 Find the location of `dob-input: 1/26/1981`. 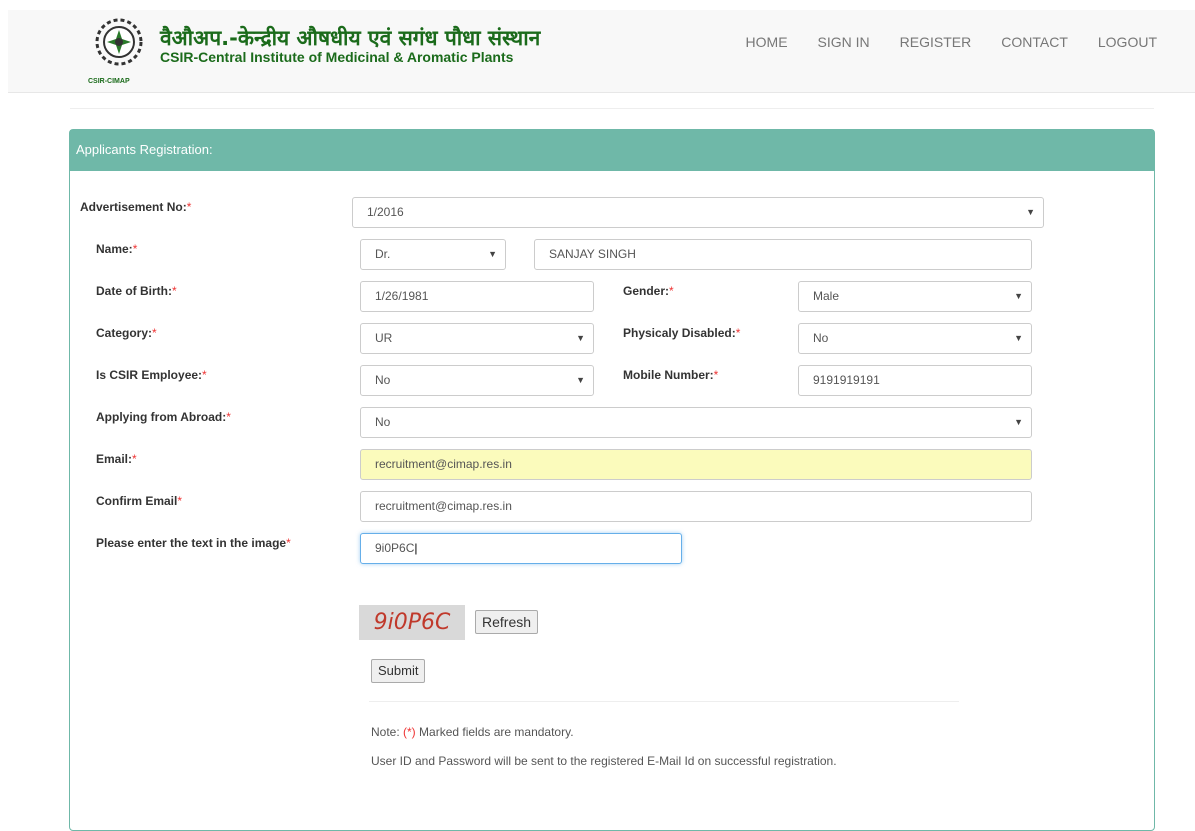

dob-input: 1/26/1981 is located at coordinates (477, 296).